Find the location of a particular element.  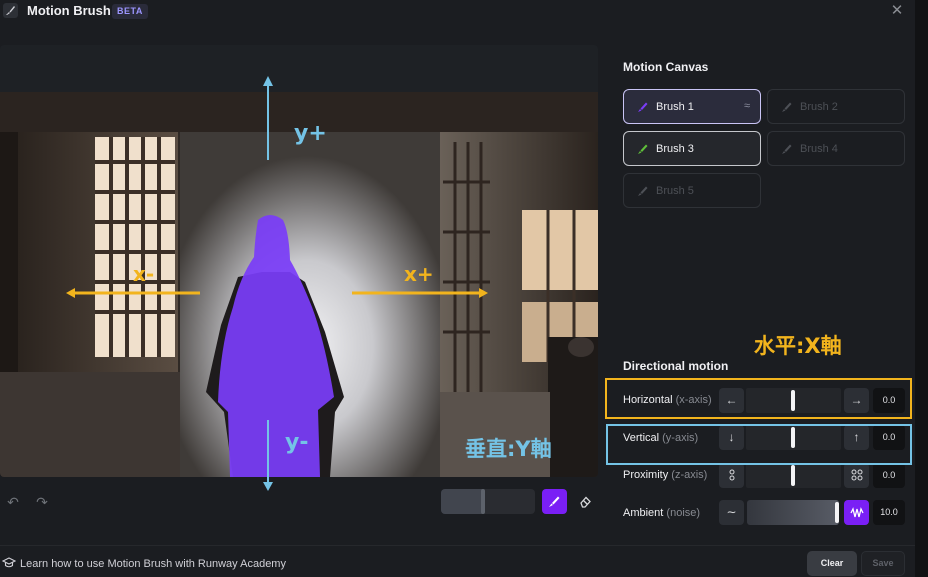

axis-label-x-minus: x- is located at coordinates (144, 274).